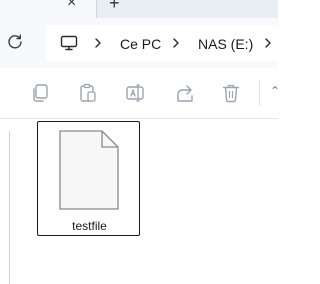  I want to click on share-icon, so click(185, 93).